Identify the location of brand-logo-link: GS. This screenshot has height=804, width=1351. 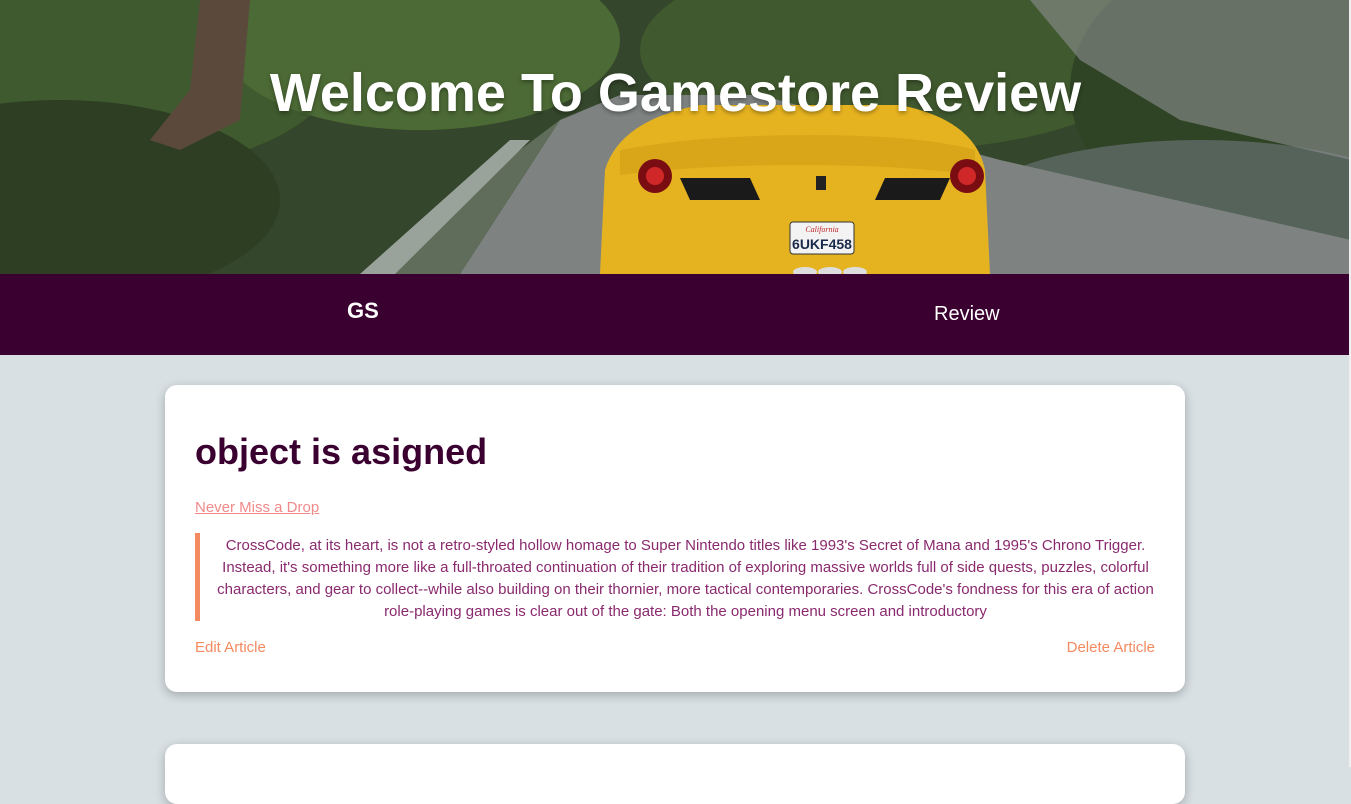
(363, 311).